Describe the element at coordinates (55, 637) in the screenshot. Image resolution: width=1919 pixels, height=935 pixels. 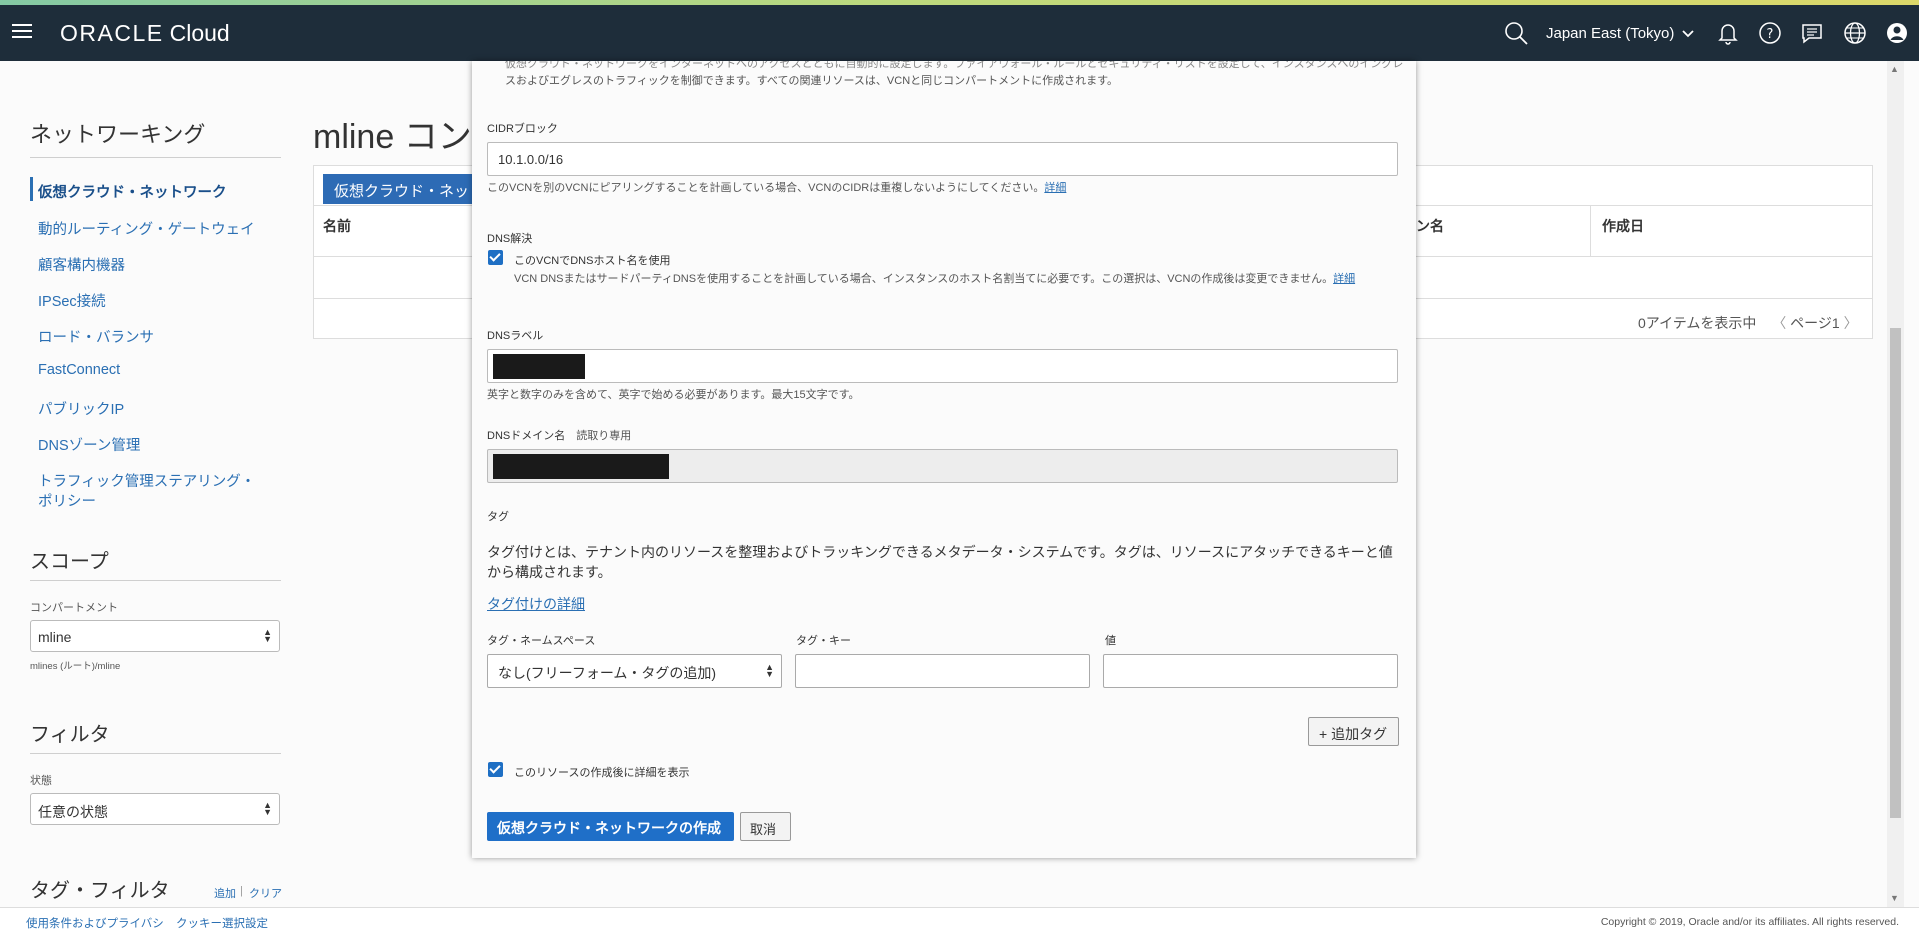
I see `compartment-value: mline` at that location.